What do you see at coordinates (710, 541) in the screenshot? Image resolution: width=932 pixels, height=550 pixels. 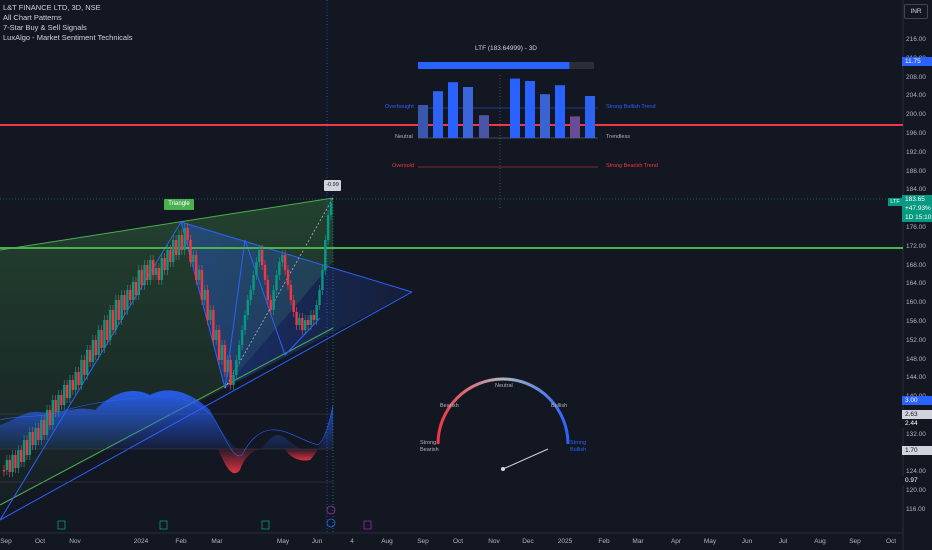 I see `time-axis-label: May` at bounding box center [710, 541].